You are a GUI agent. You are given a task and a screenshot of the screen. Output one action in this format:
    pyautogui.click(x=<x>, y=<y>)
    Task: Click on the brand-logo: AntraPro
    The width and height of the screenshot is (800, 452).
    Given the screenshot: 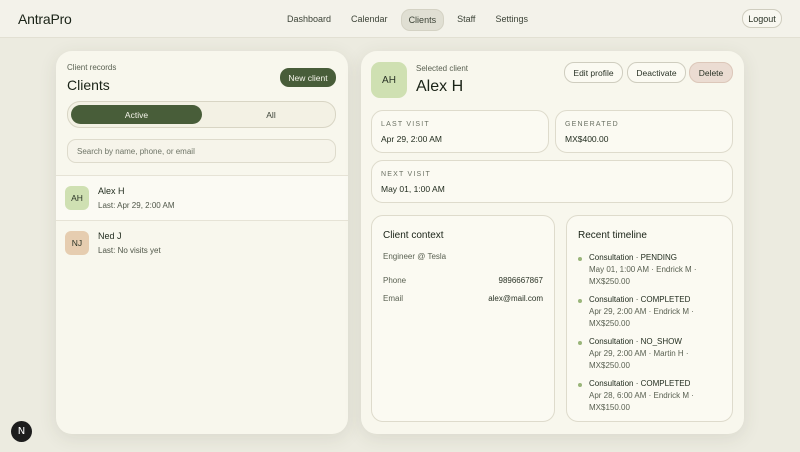 What is the action you would take?
    pyautogui.click(x=45, y=19)
    